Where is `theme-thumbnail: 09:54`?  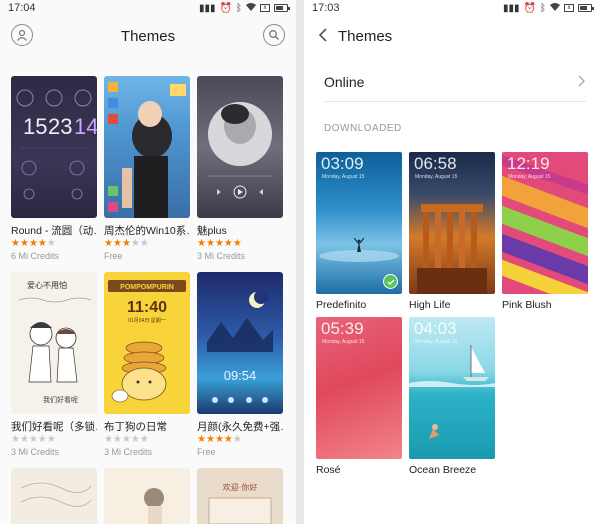 theme-thumbnail: 09:54 is located at coordinates (240, 343).